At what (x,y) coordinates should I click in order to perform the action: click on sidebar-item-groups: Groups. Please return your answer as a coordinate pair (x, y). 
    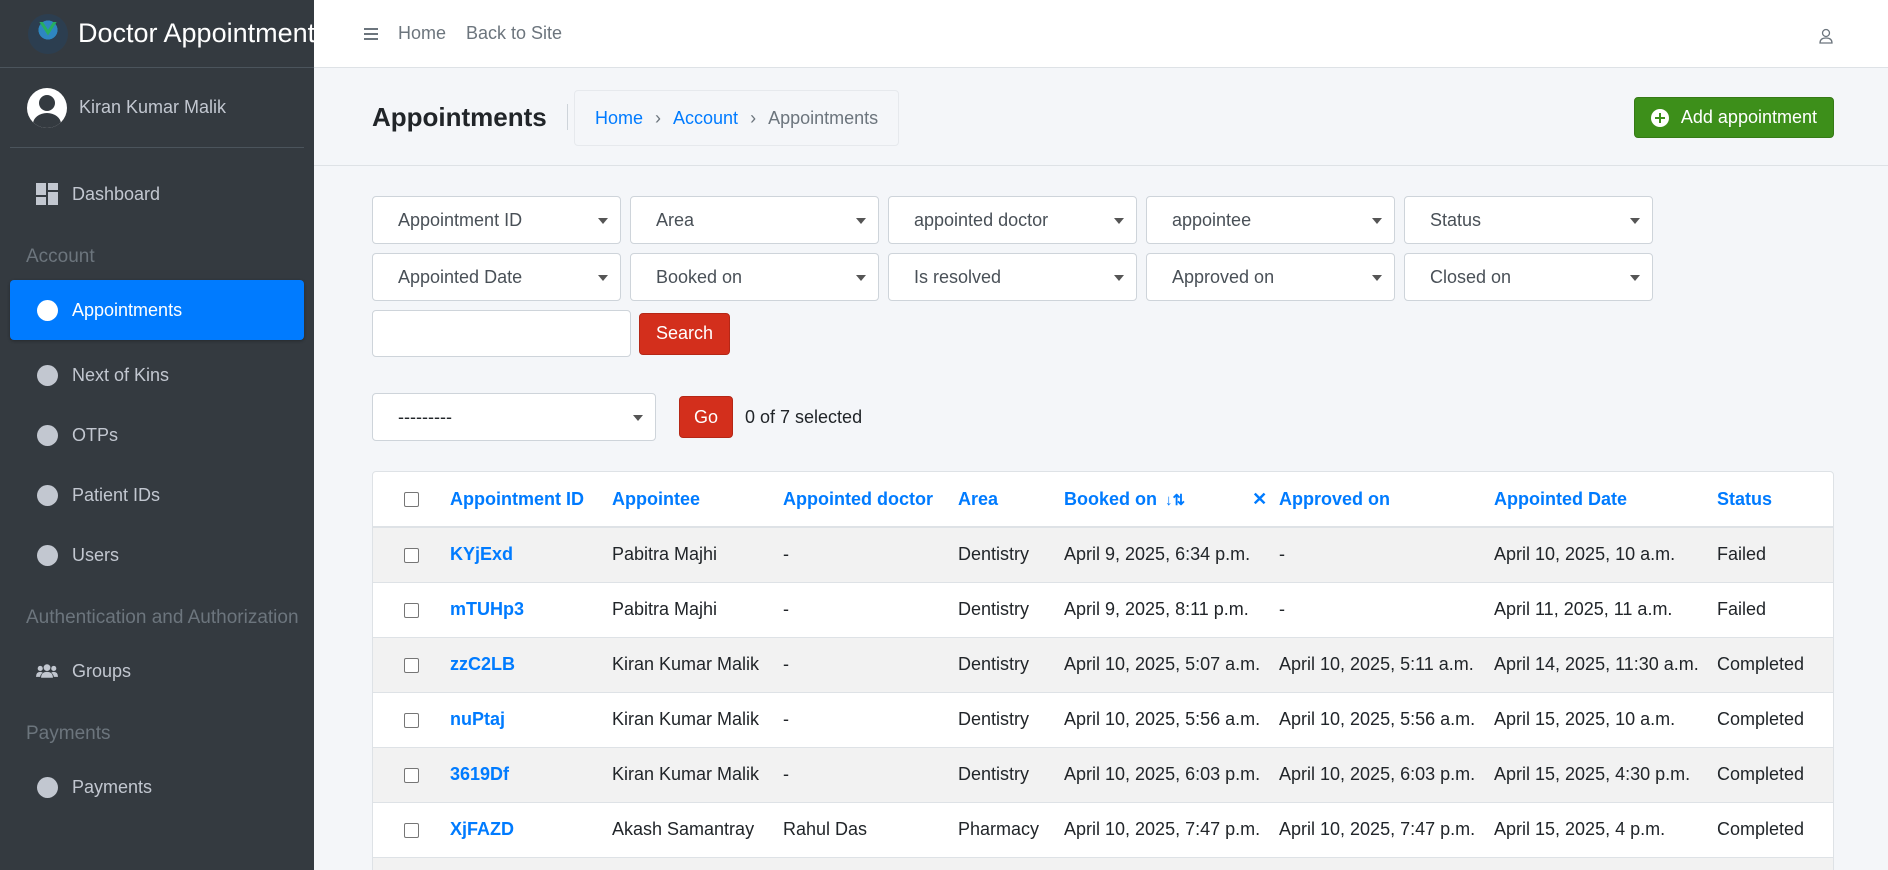
    Looking at the image, I should click on (157, 671).